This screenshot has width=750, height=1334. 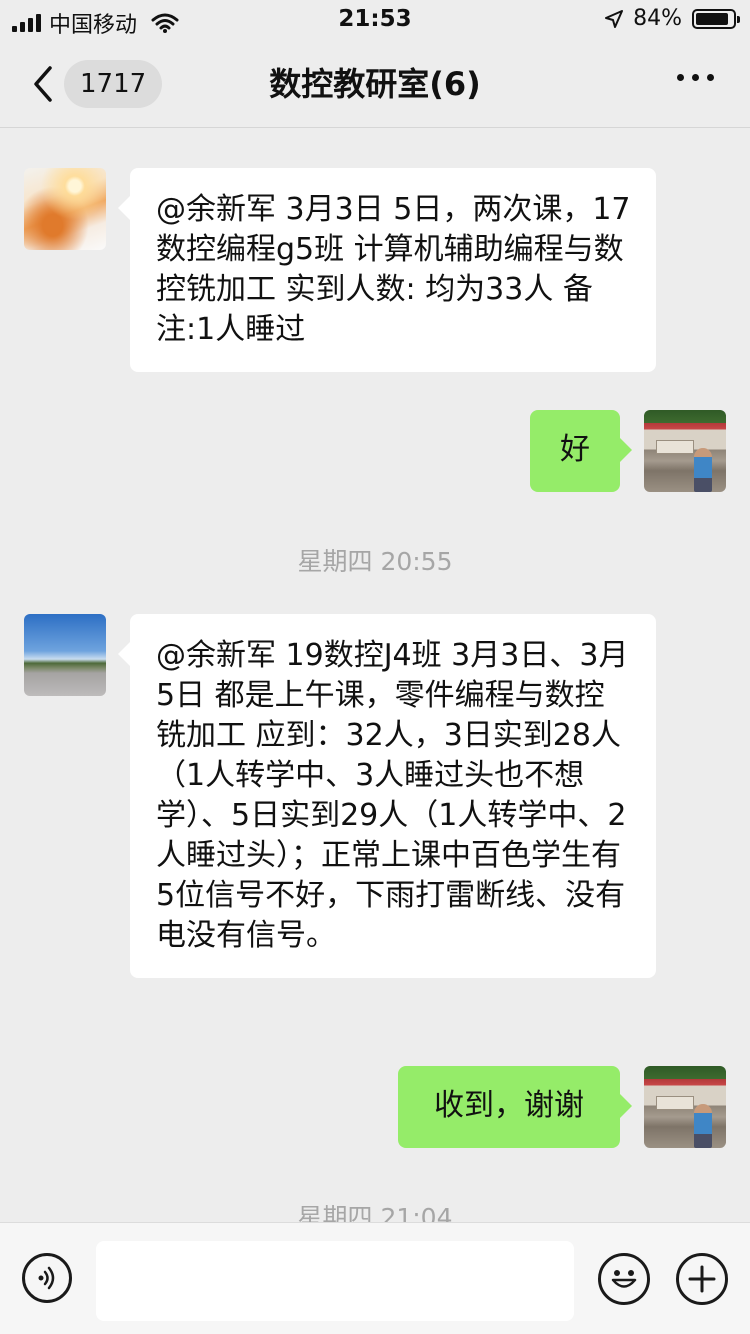 I want to click on message-bubble: 好, so click(x=581, y=451).